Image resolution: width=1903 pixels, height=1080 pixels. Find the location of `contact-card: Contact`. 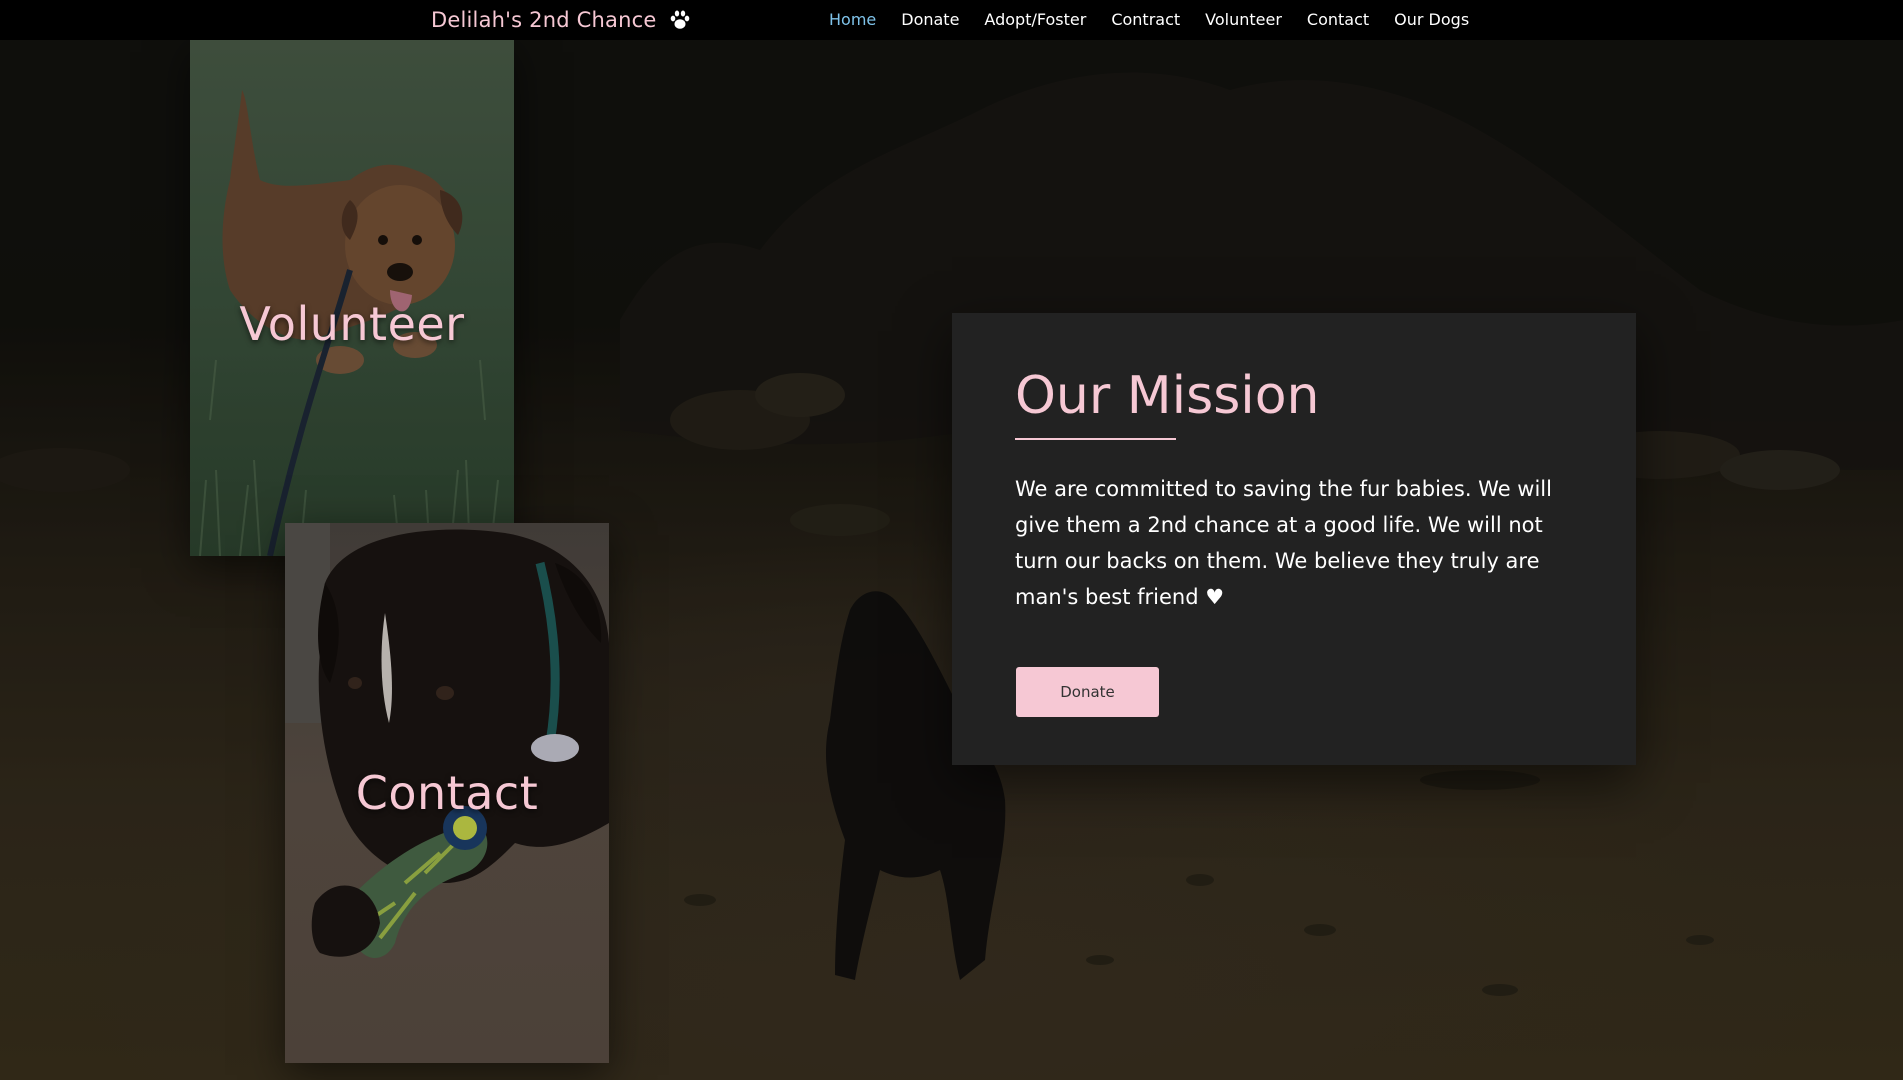

contact-card: Contact is located at coordinates (447, 793).